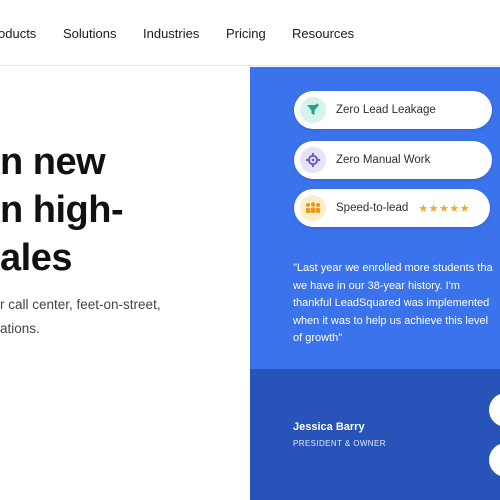 The width and height of the screenshot is (500, 500). What do you see at coordinates (323, 33) in the screenshot?
I see `nav-resources: Resources` at bounding box center [323, 33].